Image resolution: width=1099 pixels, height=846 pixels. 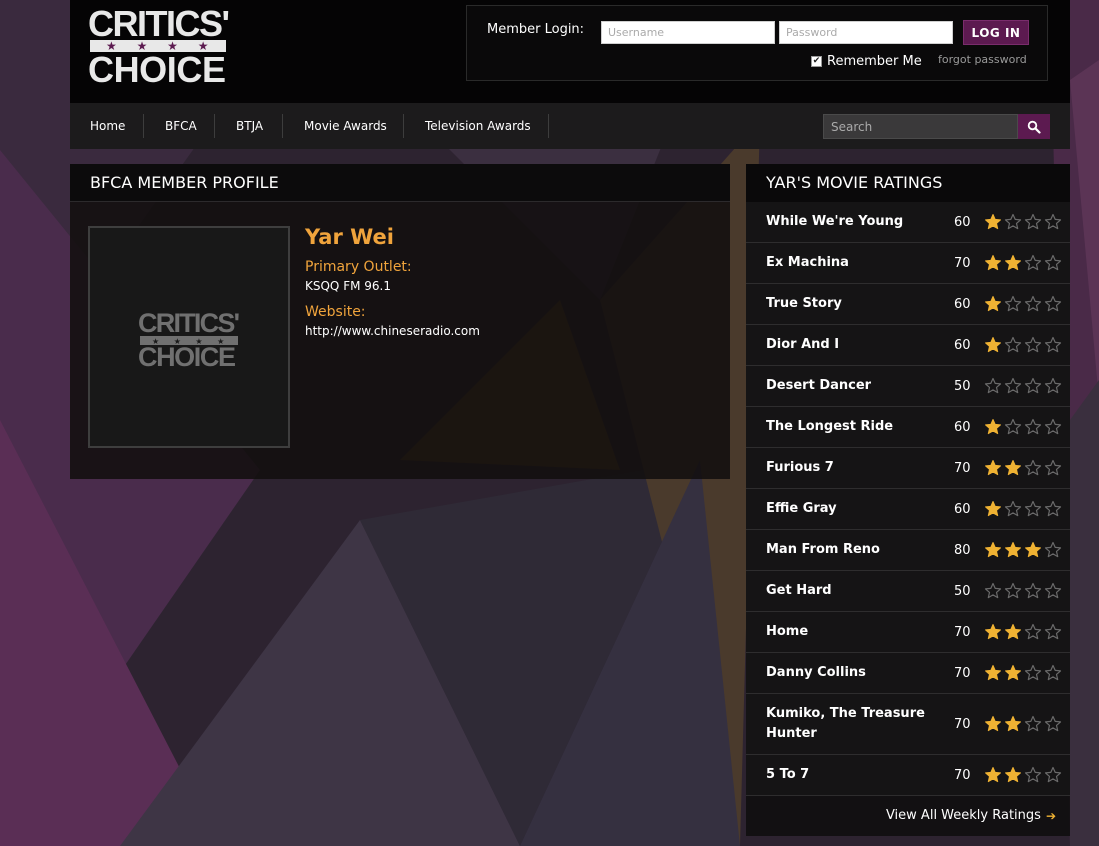 What do you see at coordinates (392, 331) in the screenshot?
I see `website-link: http://www.chineseradio.com` at bounding box center [392, 331].